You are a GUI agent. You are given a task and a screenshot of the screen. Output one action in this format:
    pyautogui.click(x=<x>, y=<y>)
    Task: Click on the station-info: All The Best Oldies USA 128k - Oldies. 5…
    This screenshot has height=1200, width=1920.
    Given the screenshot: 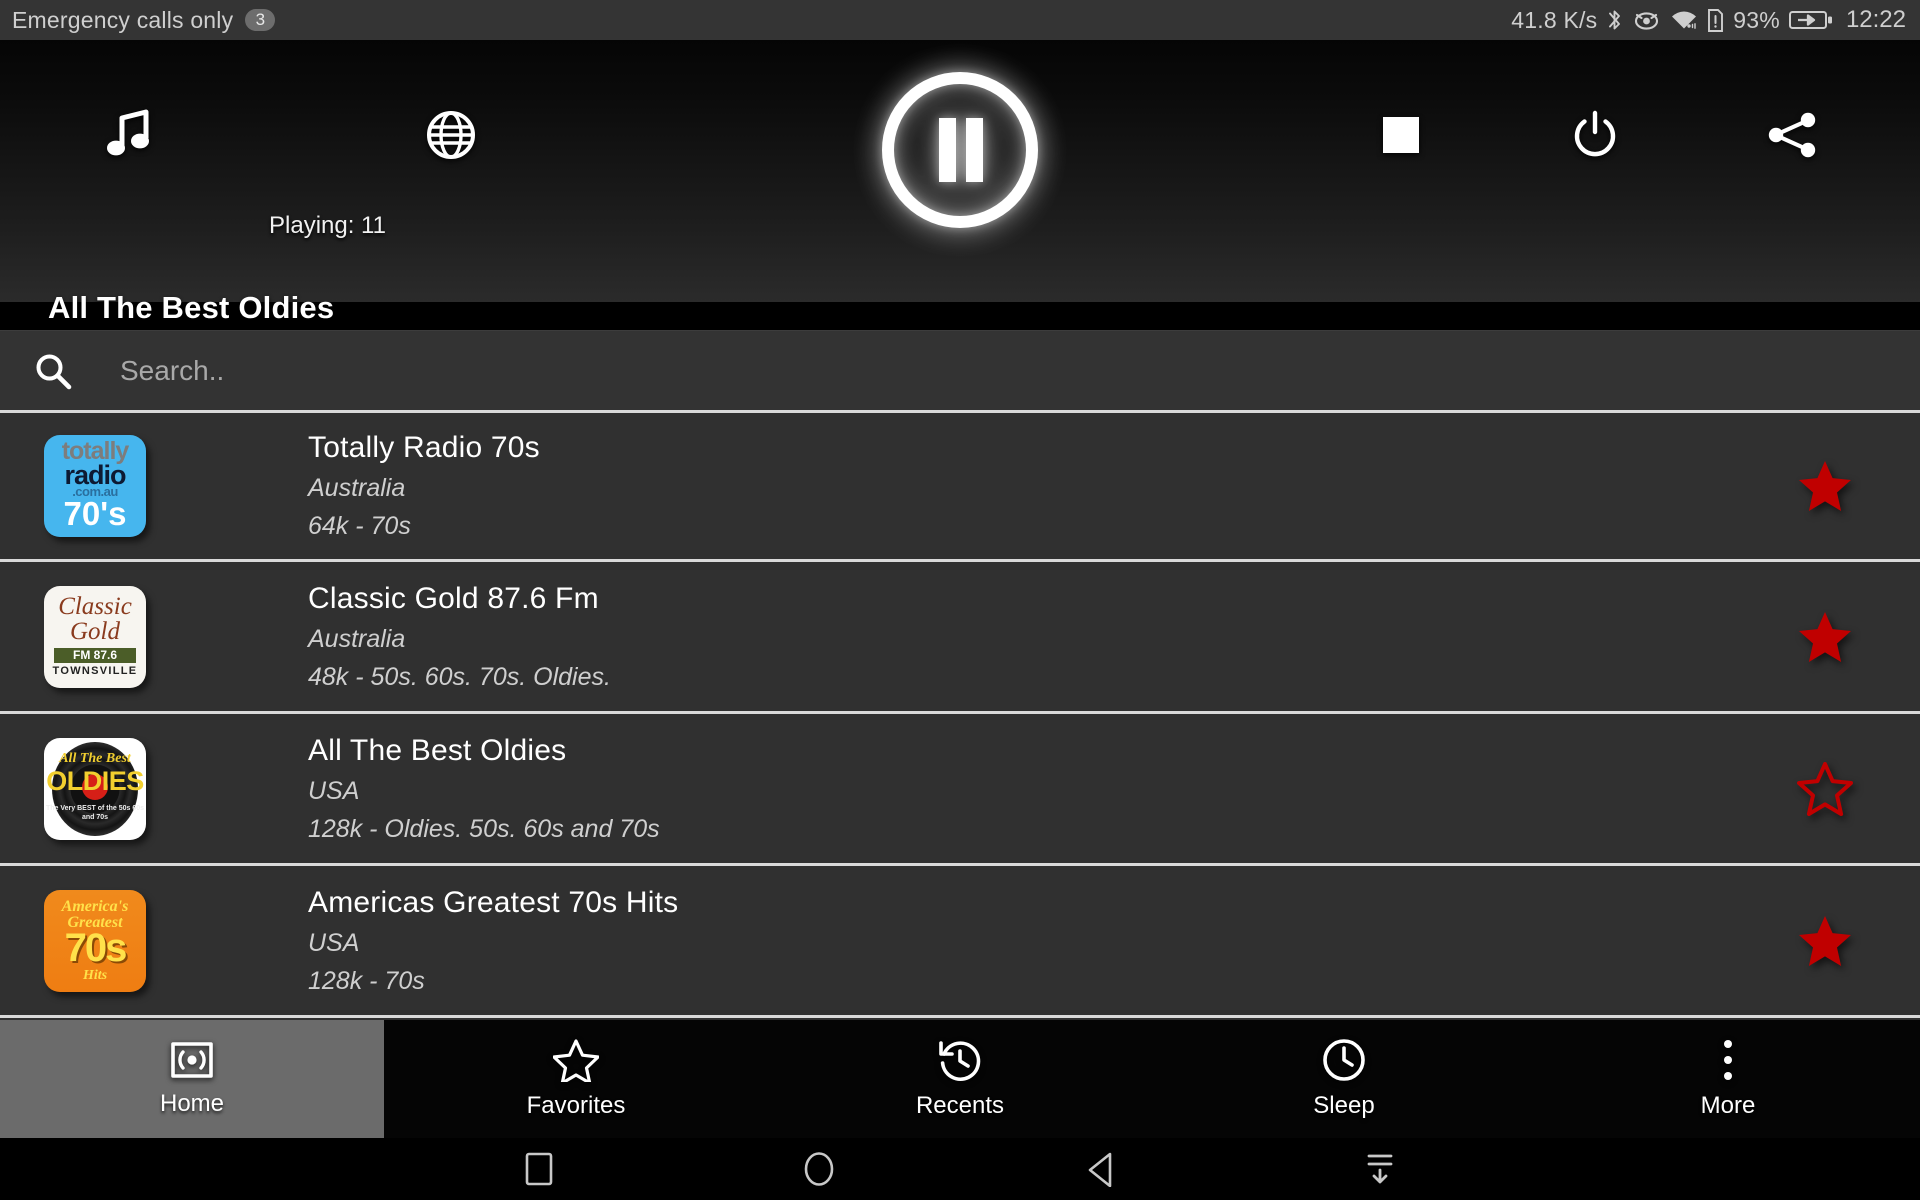 What is the action you would take?
    pyautogui.click(x=960, y=789)
    